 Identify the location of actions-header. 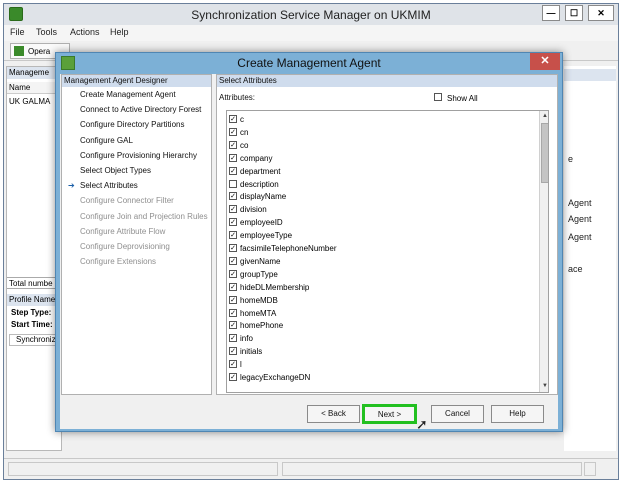
(590, 75).